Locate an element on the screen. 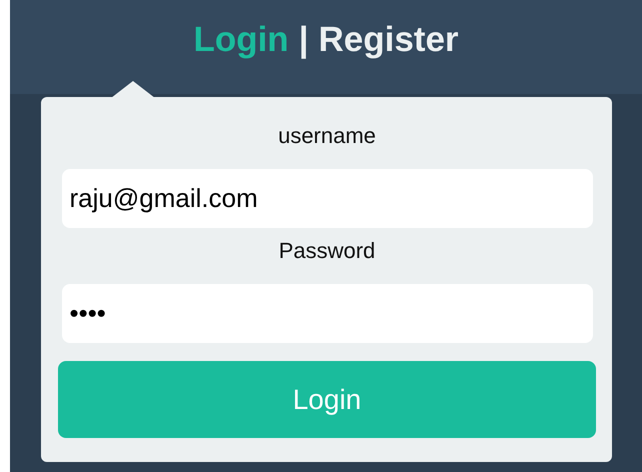  input-field: •••• is located at coordinates (327, 313).